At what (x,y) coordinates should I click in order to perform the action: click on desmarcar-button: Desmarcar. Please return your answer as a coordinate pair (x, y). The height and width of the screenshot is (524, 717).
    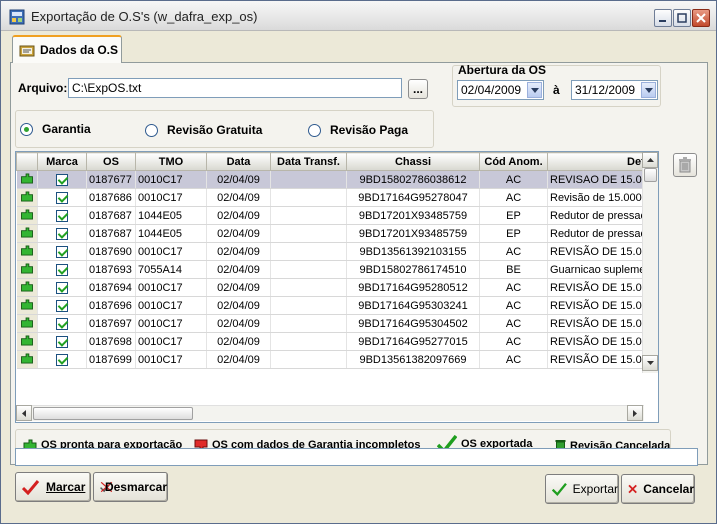
    Looking at the image, I should click on (130, 487).